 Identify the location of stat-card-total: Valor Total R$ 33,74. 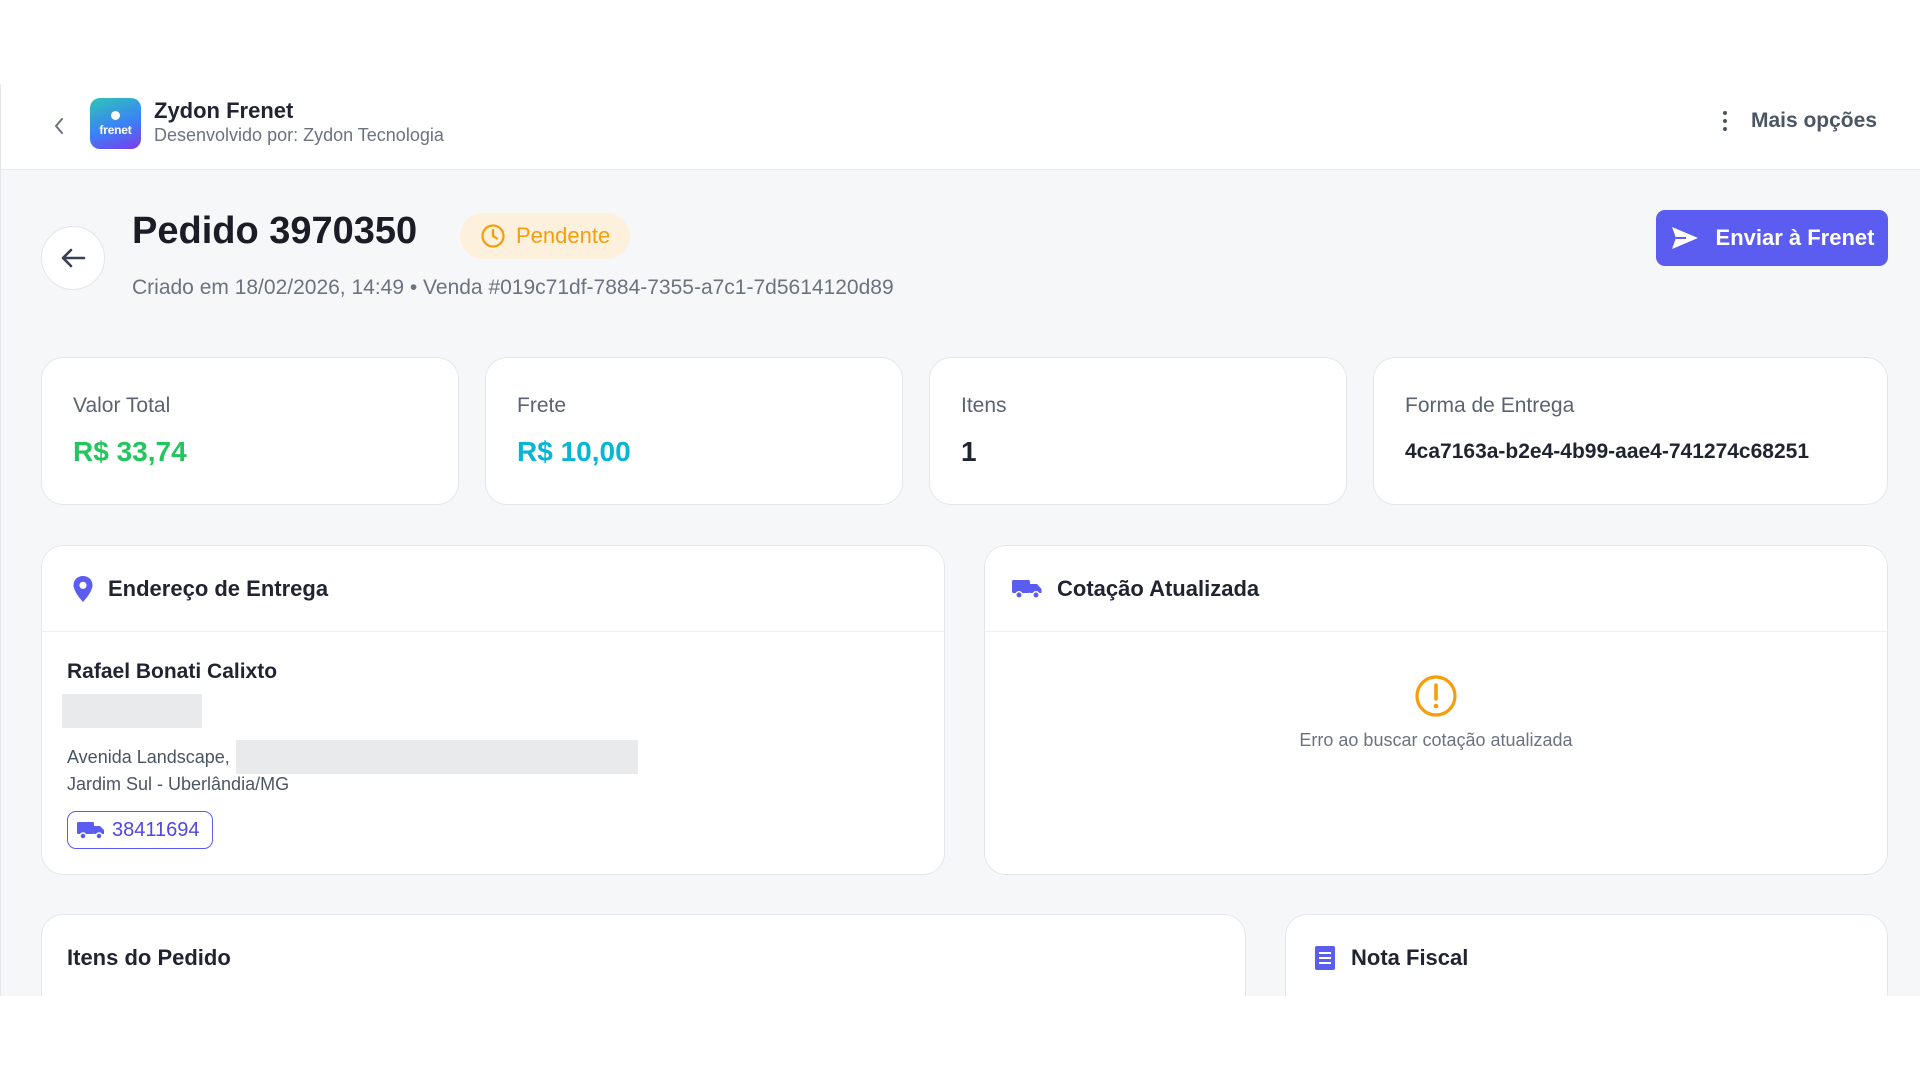
(250, 431).